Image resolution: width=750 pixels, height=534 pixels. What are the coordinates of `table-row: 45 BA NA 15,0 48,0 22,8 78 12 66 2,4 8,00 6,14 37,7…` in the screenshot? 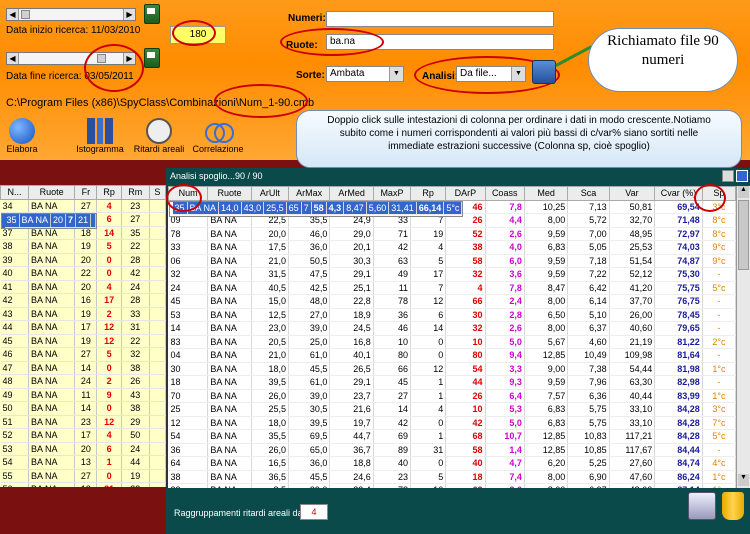 It's located at (452, 301).